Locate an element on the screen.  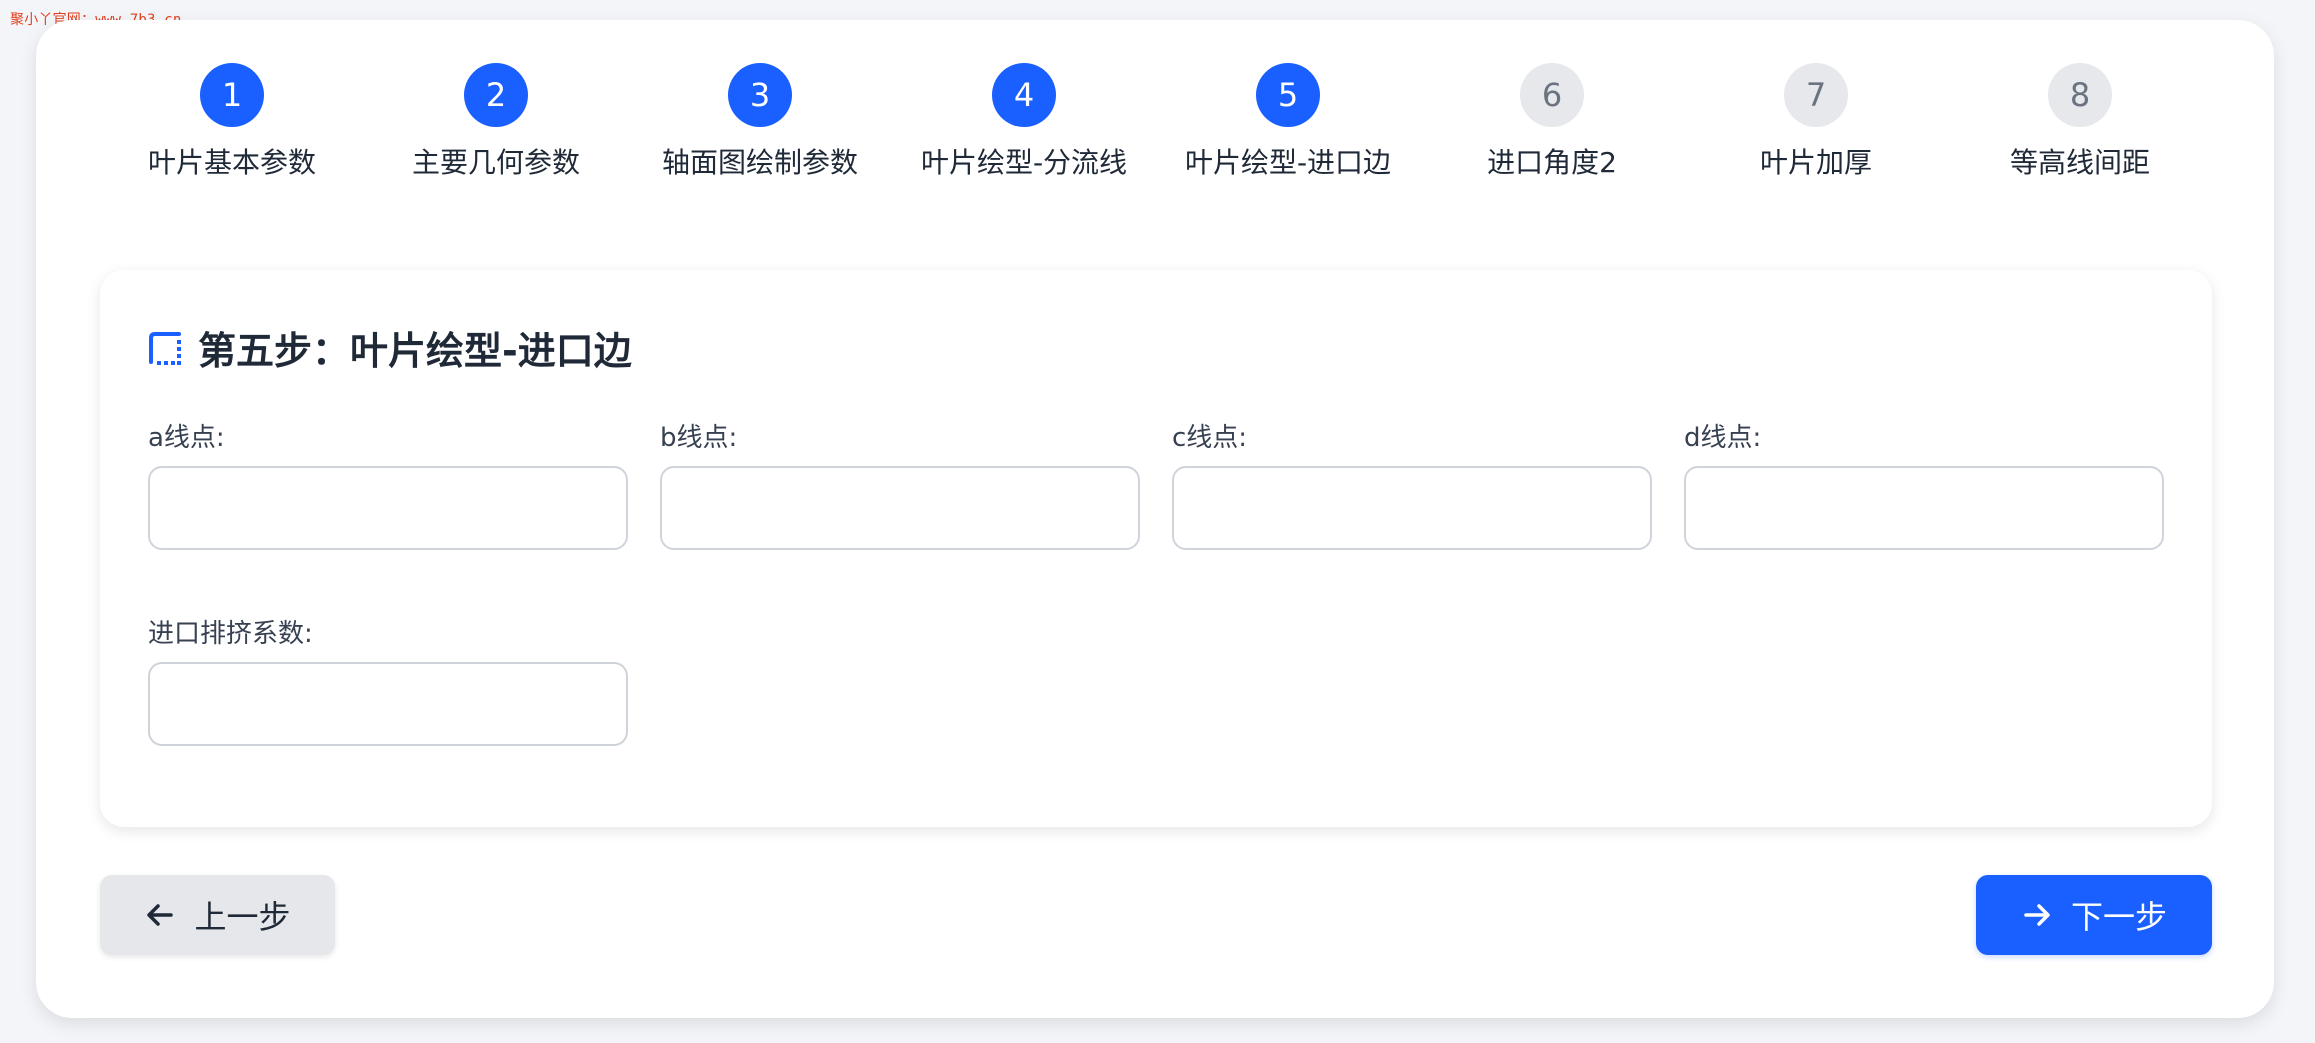
step-6: 6 进口角度2 is located at coordinates (1552, 122).